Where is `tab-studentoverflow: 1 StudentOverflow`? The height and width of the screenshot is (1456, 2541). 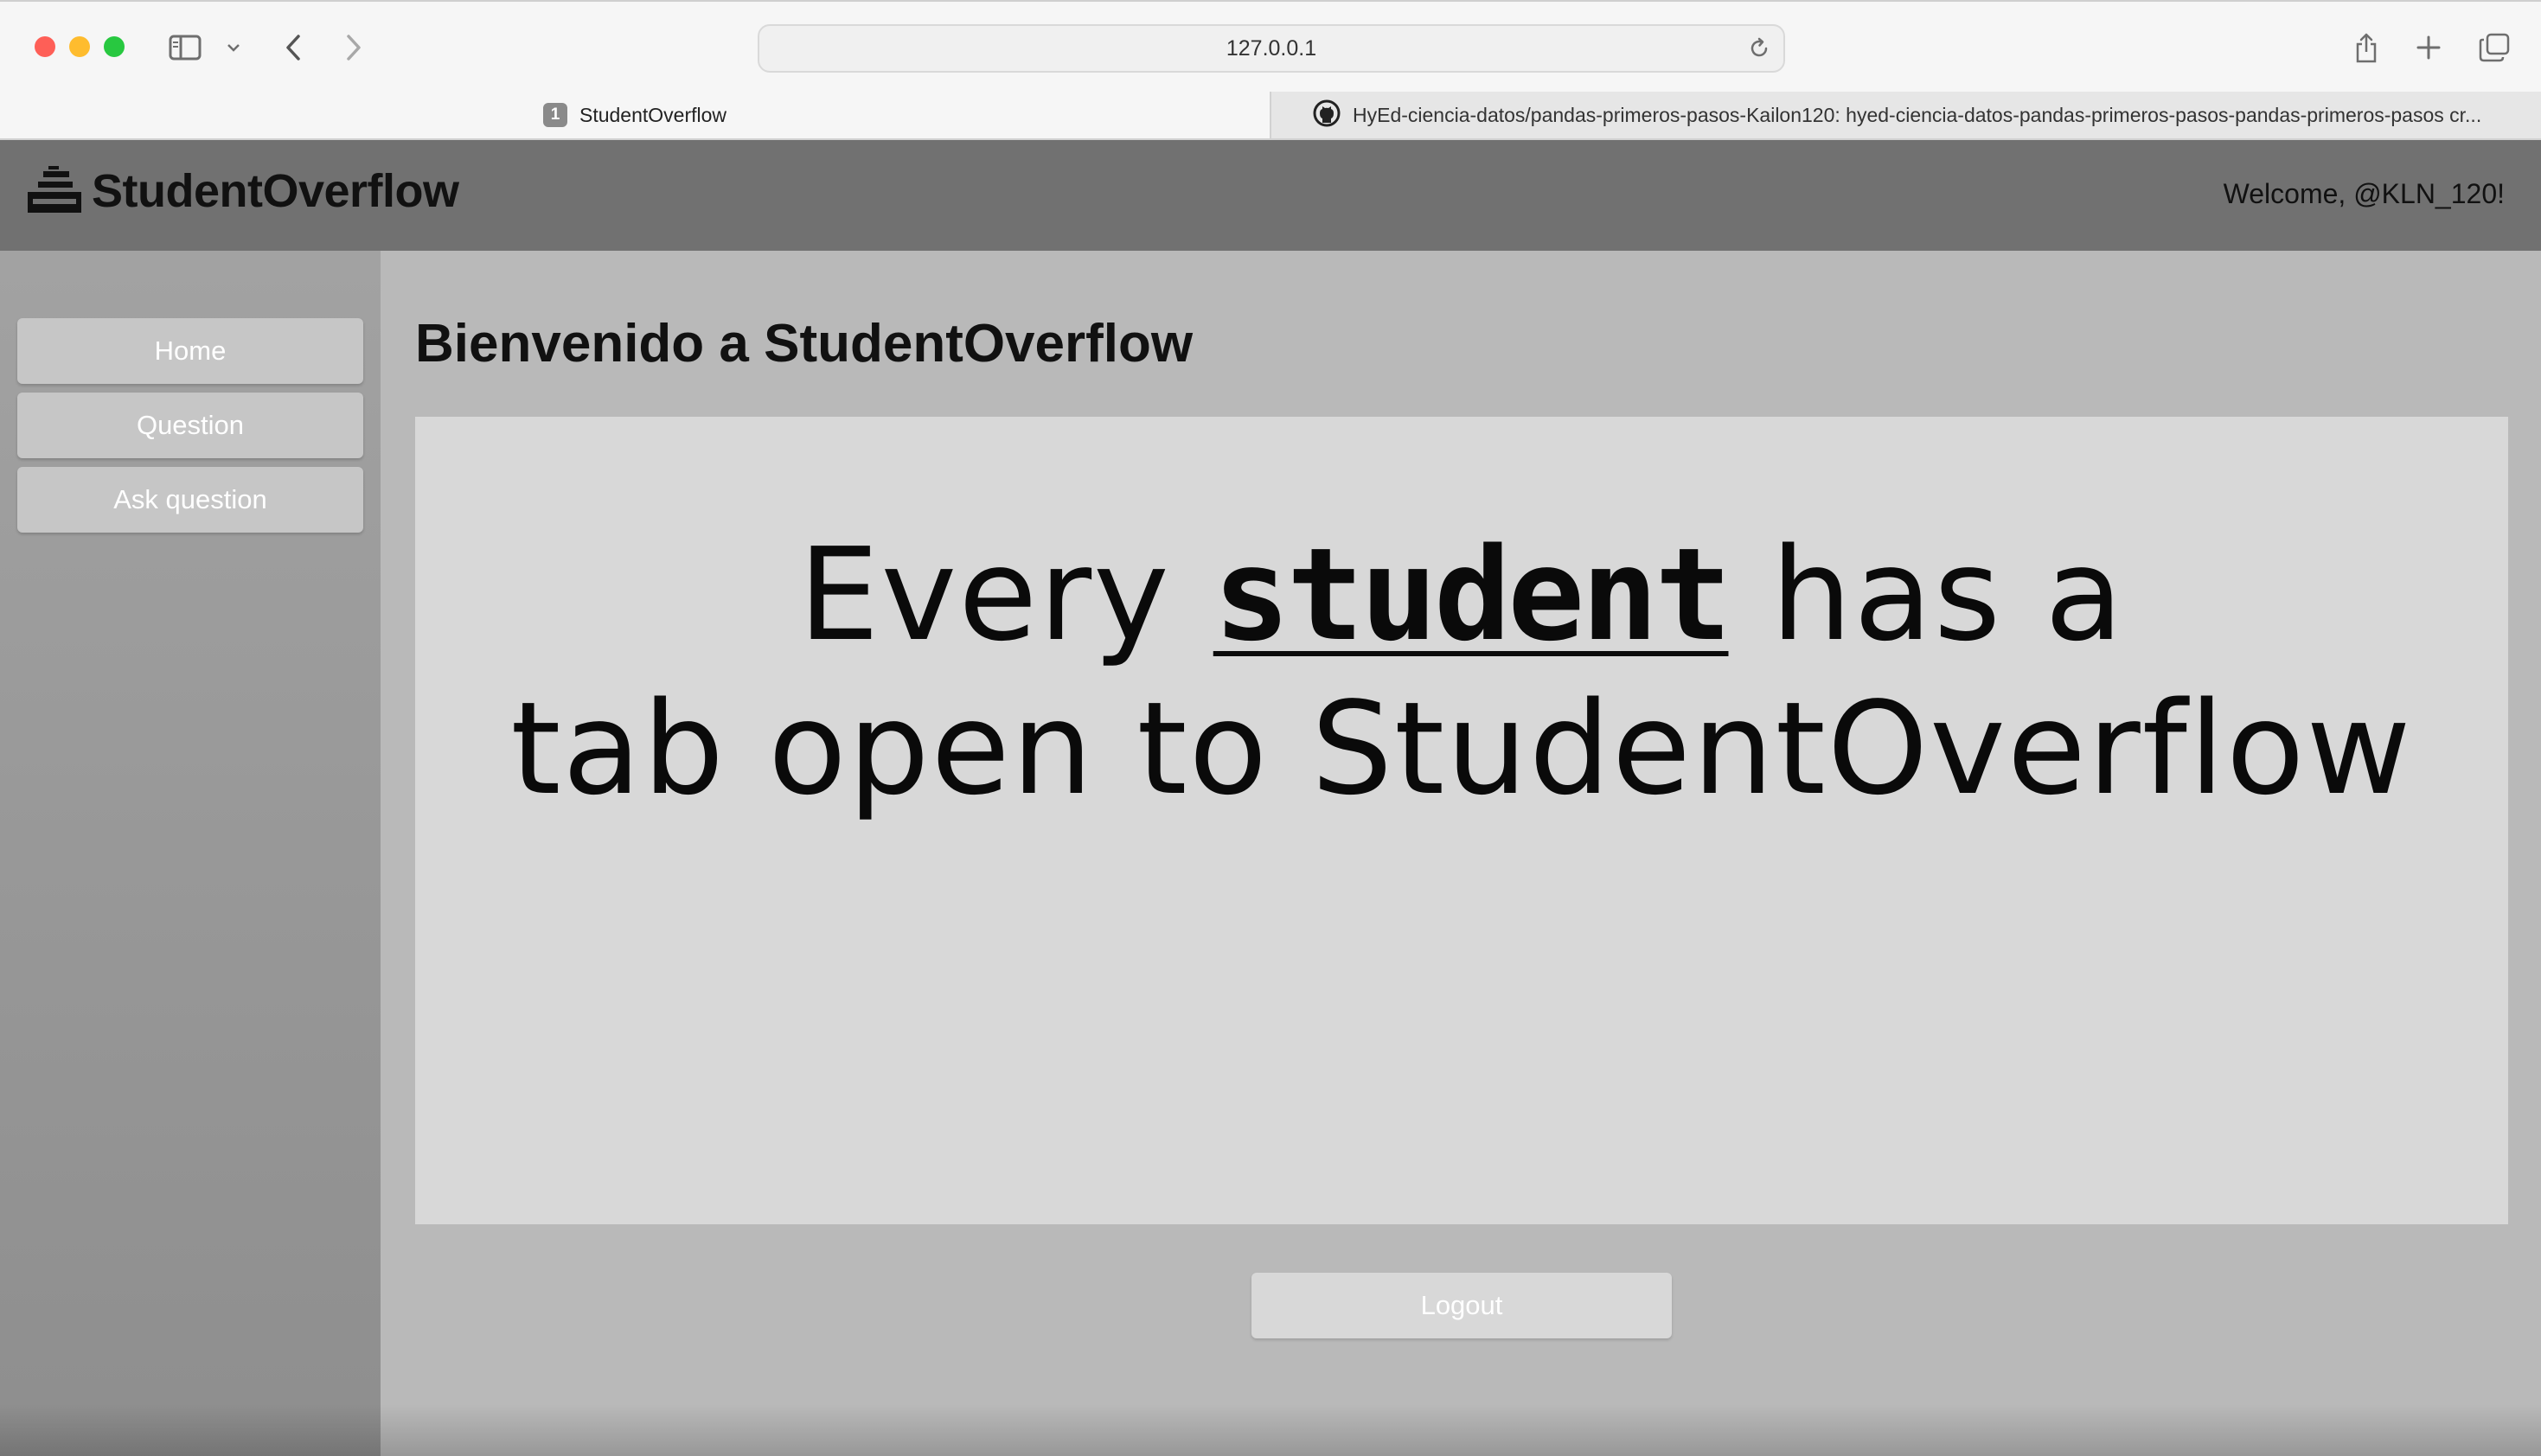
tab-studentoverflow: 1 StudentOverflow is located at coordinates (635, 115).